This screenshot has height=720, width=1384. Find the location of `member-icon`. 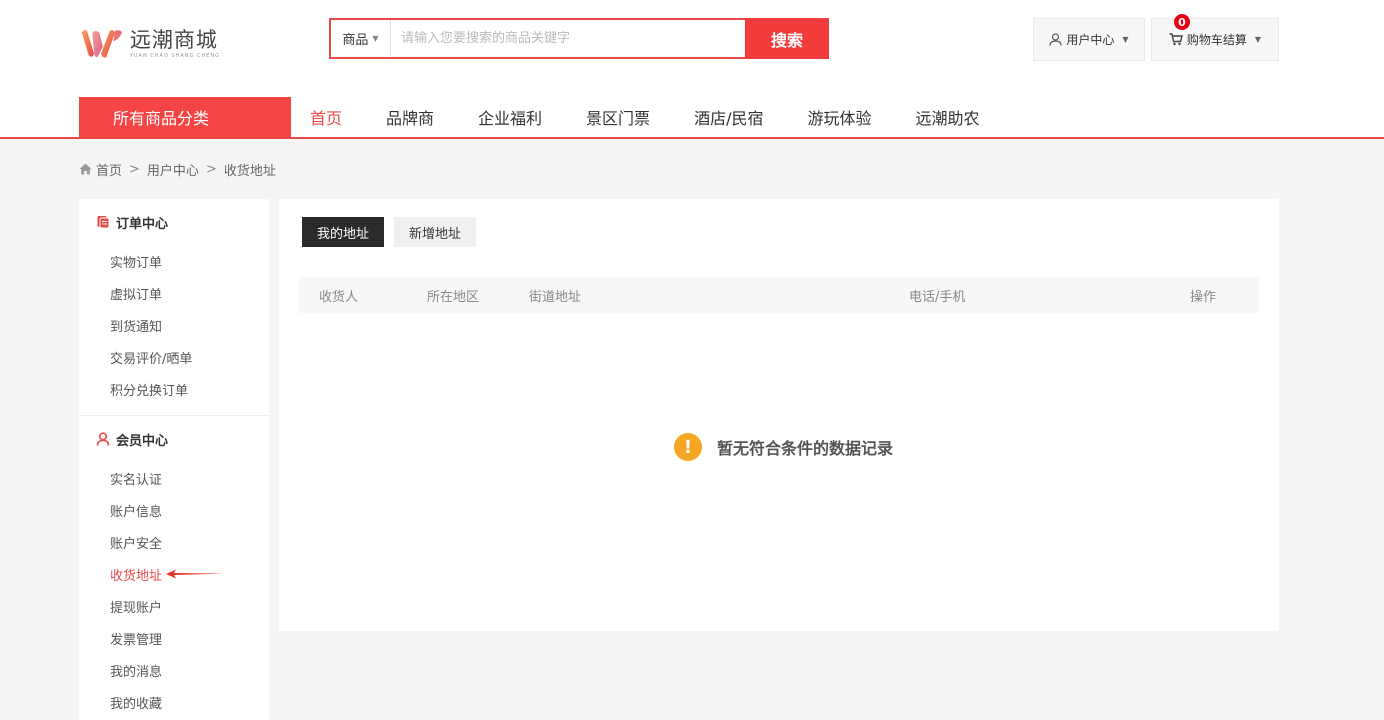

member-icon is located at coordinates (103, 439).